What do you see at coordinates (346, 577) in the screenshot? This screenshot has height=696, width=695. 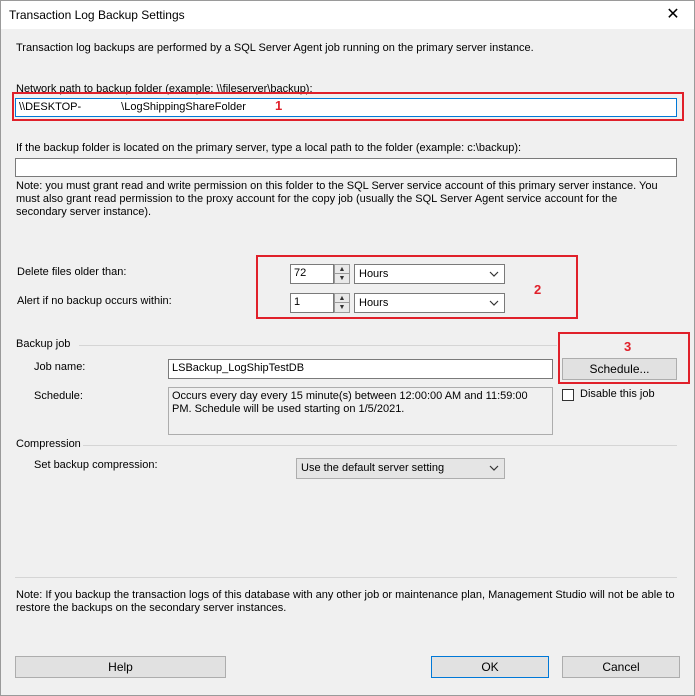 I see `footer-divider` at bounding box center [346, 577].